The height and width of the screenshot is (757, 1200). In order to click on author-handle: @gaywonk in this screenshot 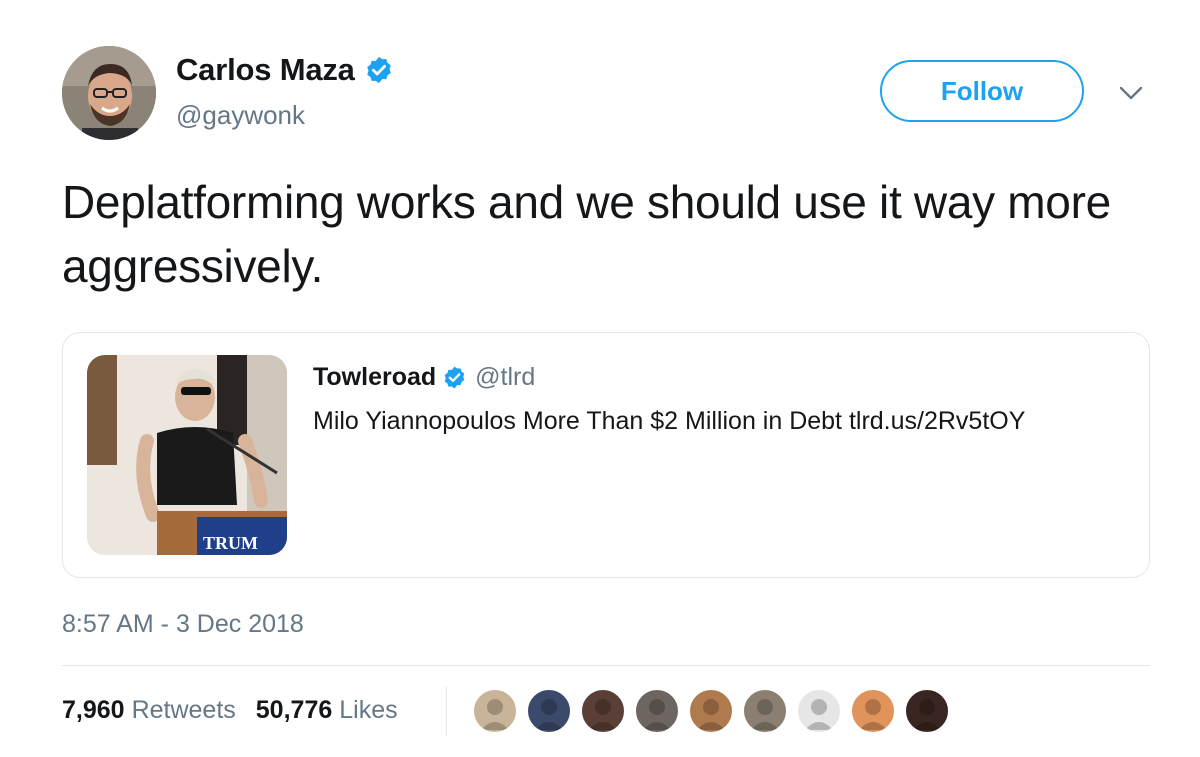, I will do `click(240, 115)`.